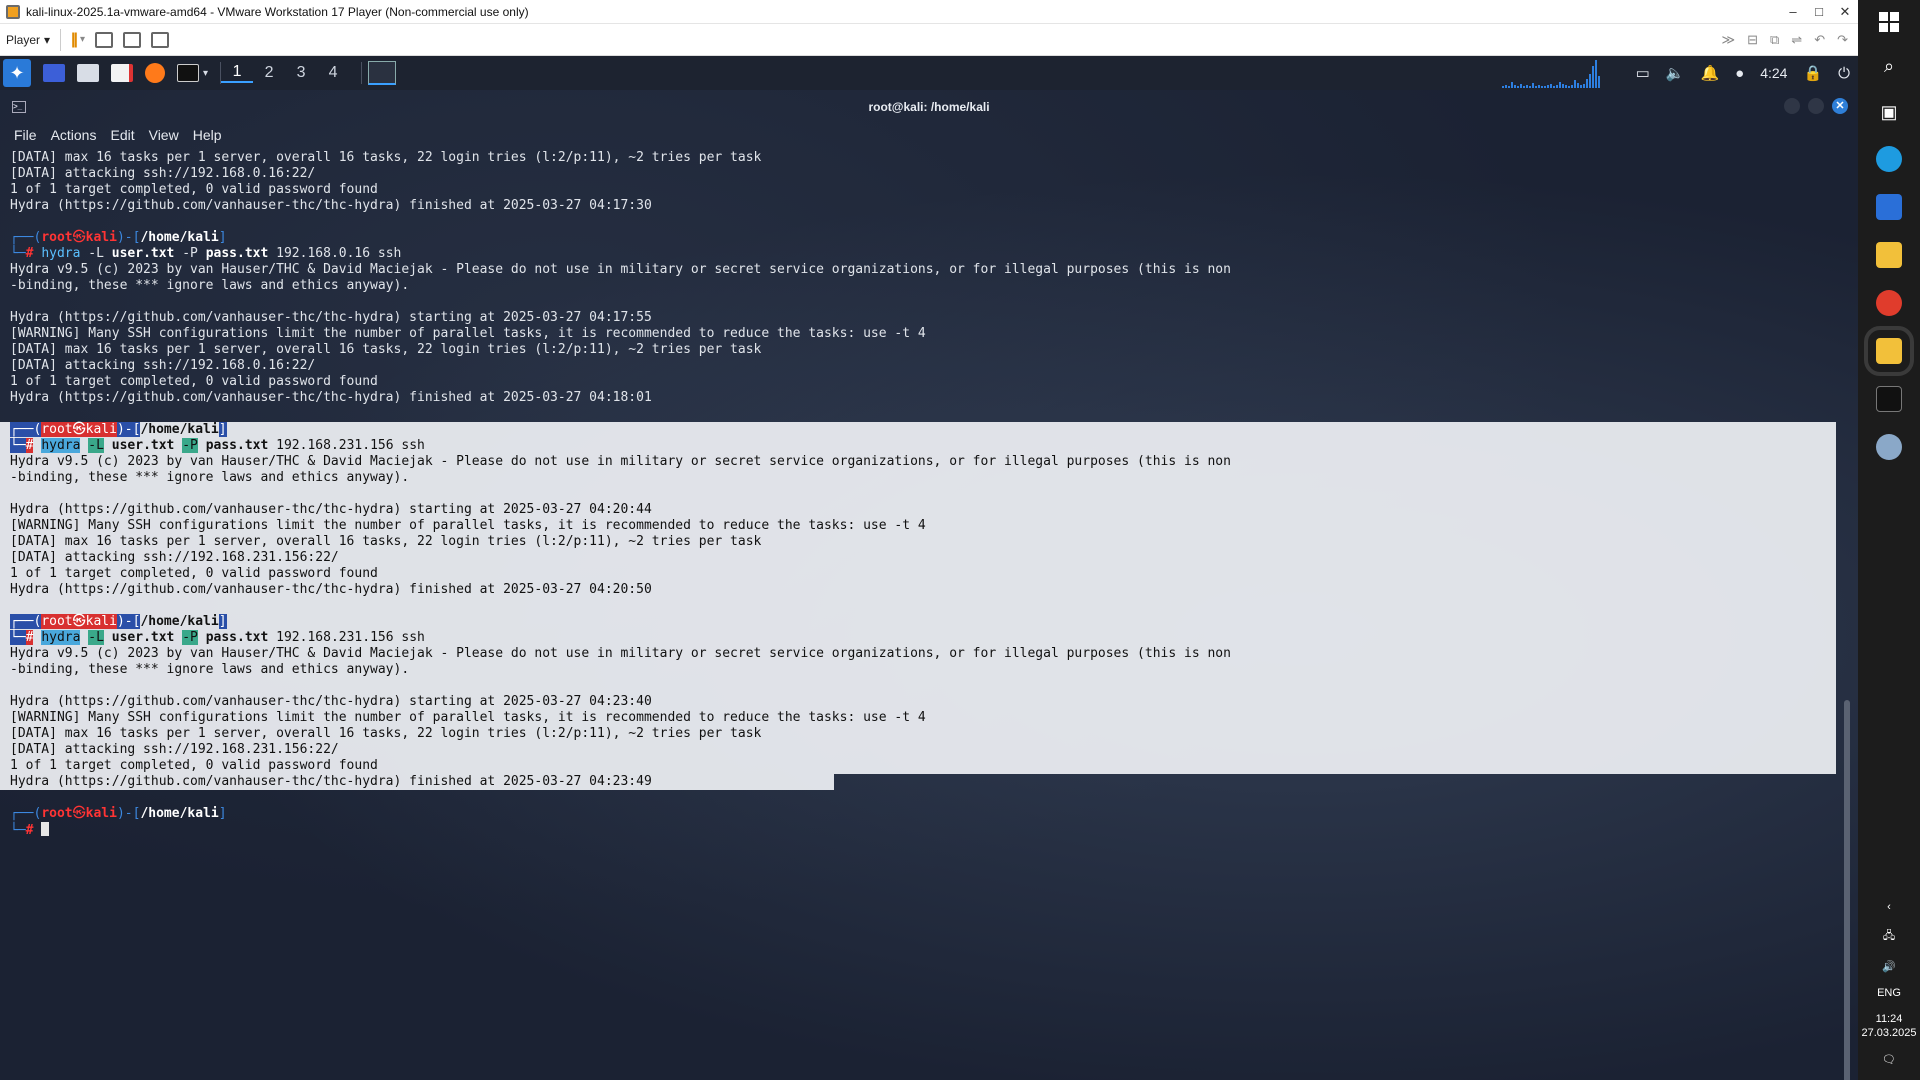 This screenshot has height=1080, width=1920. What do you see at coordinates (54, 73) in the screenshot?
I see `show-desktop-icon` at bounding box center [54, 73].